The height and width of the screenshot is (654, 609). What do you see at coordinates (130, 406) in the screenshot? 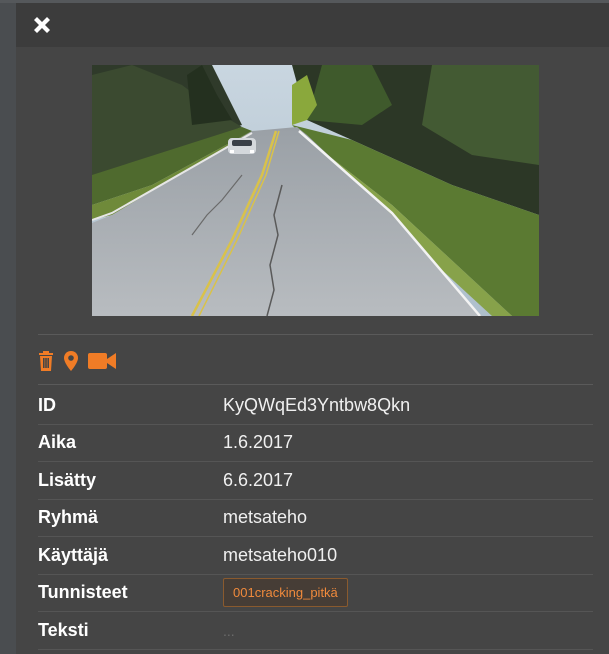
I see `id-label: ID` at bounding box center [130, 406].